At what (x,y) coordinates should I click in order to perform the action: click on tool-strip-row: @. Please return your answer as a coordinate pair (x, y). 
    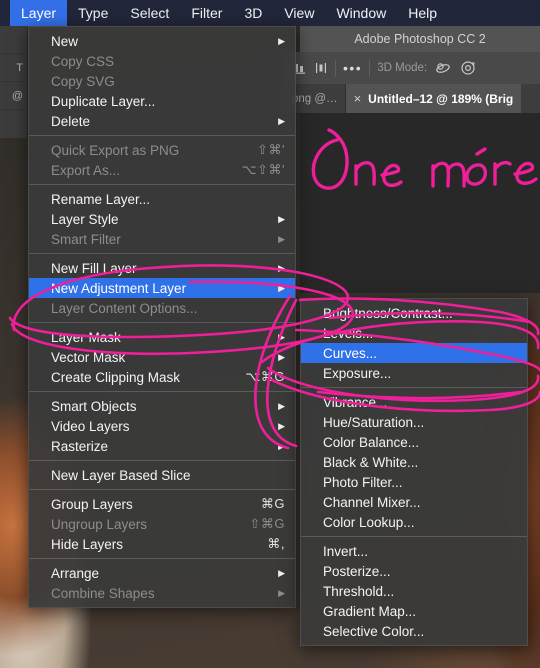
    Looking at the image, I should click on (13, 96).